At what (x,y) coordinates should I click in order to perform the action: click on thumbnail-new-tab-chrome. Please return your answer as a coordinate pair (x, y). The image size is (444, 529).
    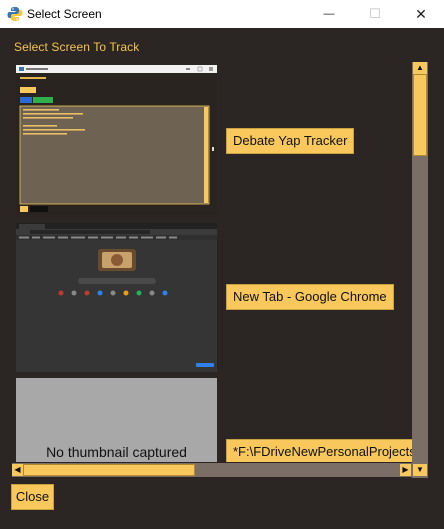
    Looking at the image, I should click on (116, 297).